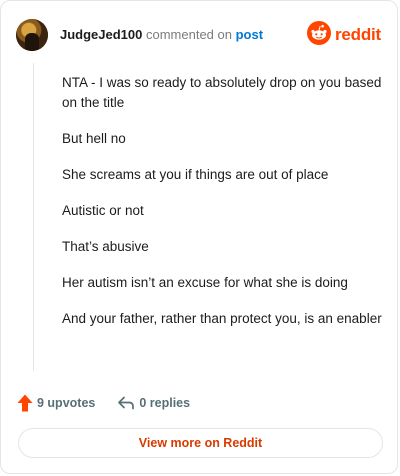 The width and height of the screenshot is (400, 476). What do you see at coordinates (126, 403) in the screenshot?
I see `reply-arrow-icon` at bounding box center [126, 403].